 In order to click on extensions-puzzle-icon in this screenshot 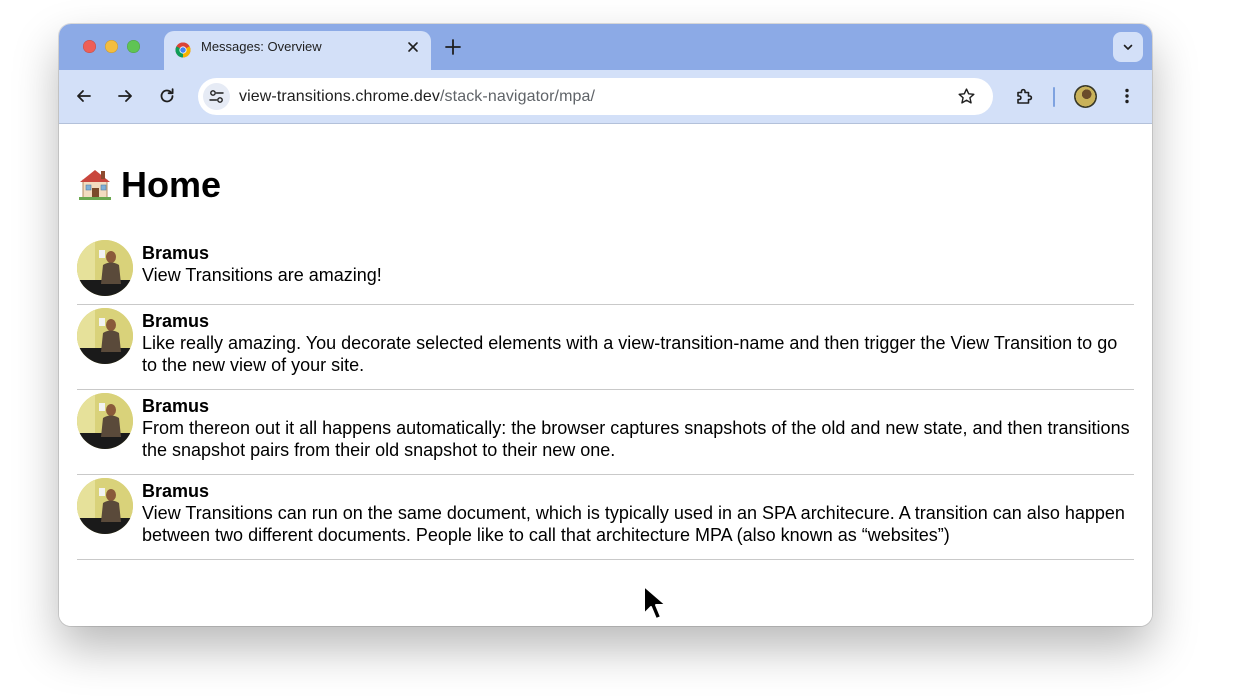, I will do `click(1024, 96)`.